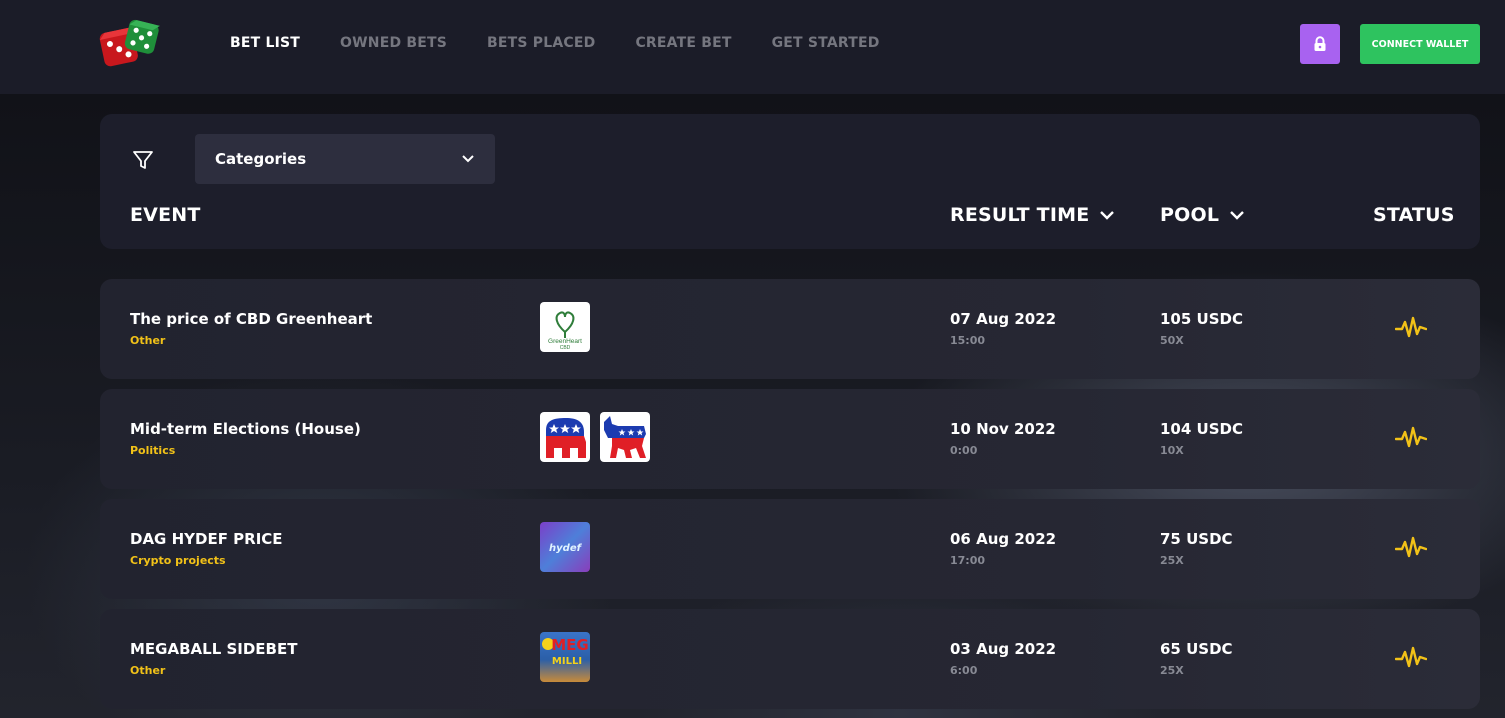 The width and height of the screenshot is (1505, 718). I want to click on column-result-time: RESULT TIME, so click(1032, 215).